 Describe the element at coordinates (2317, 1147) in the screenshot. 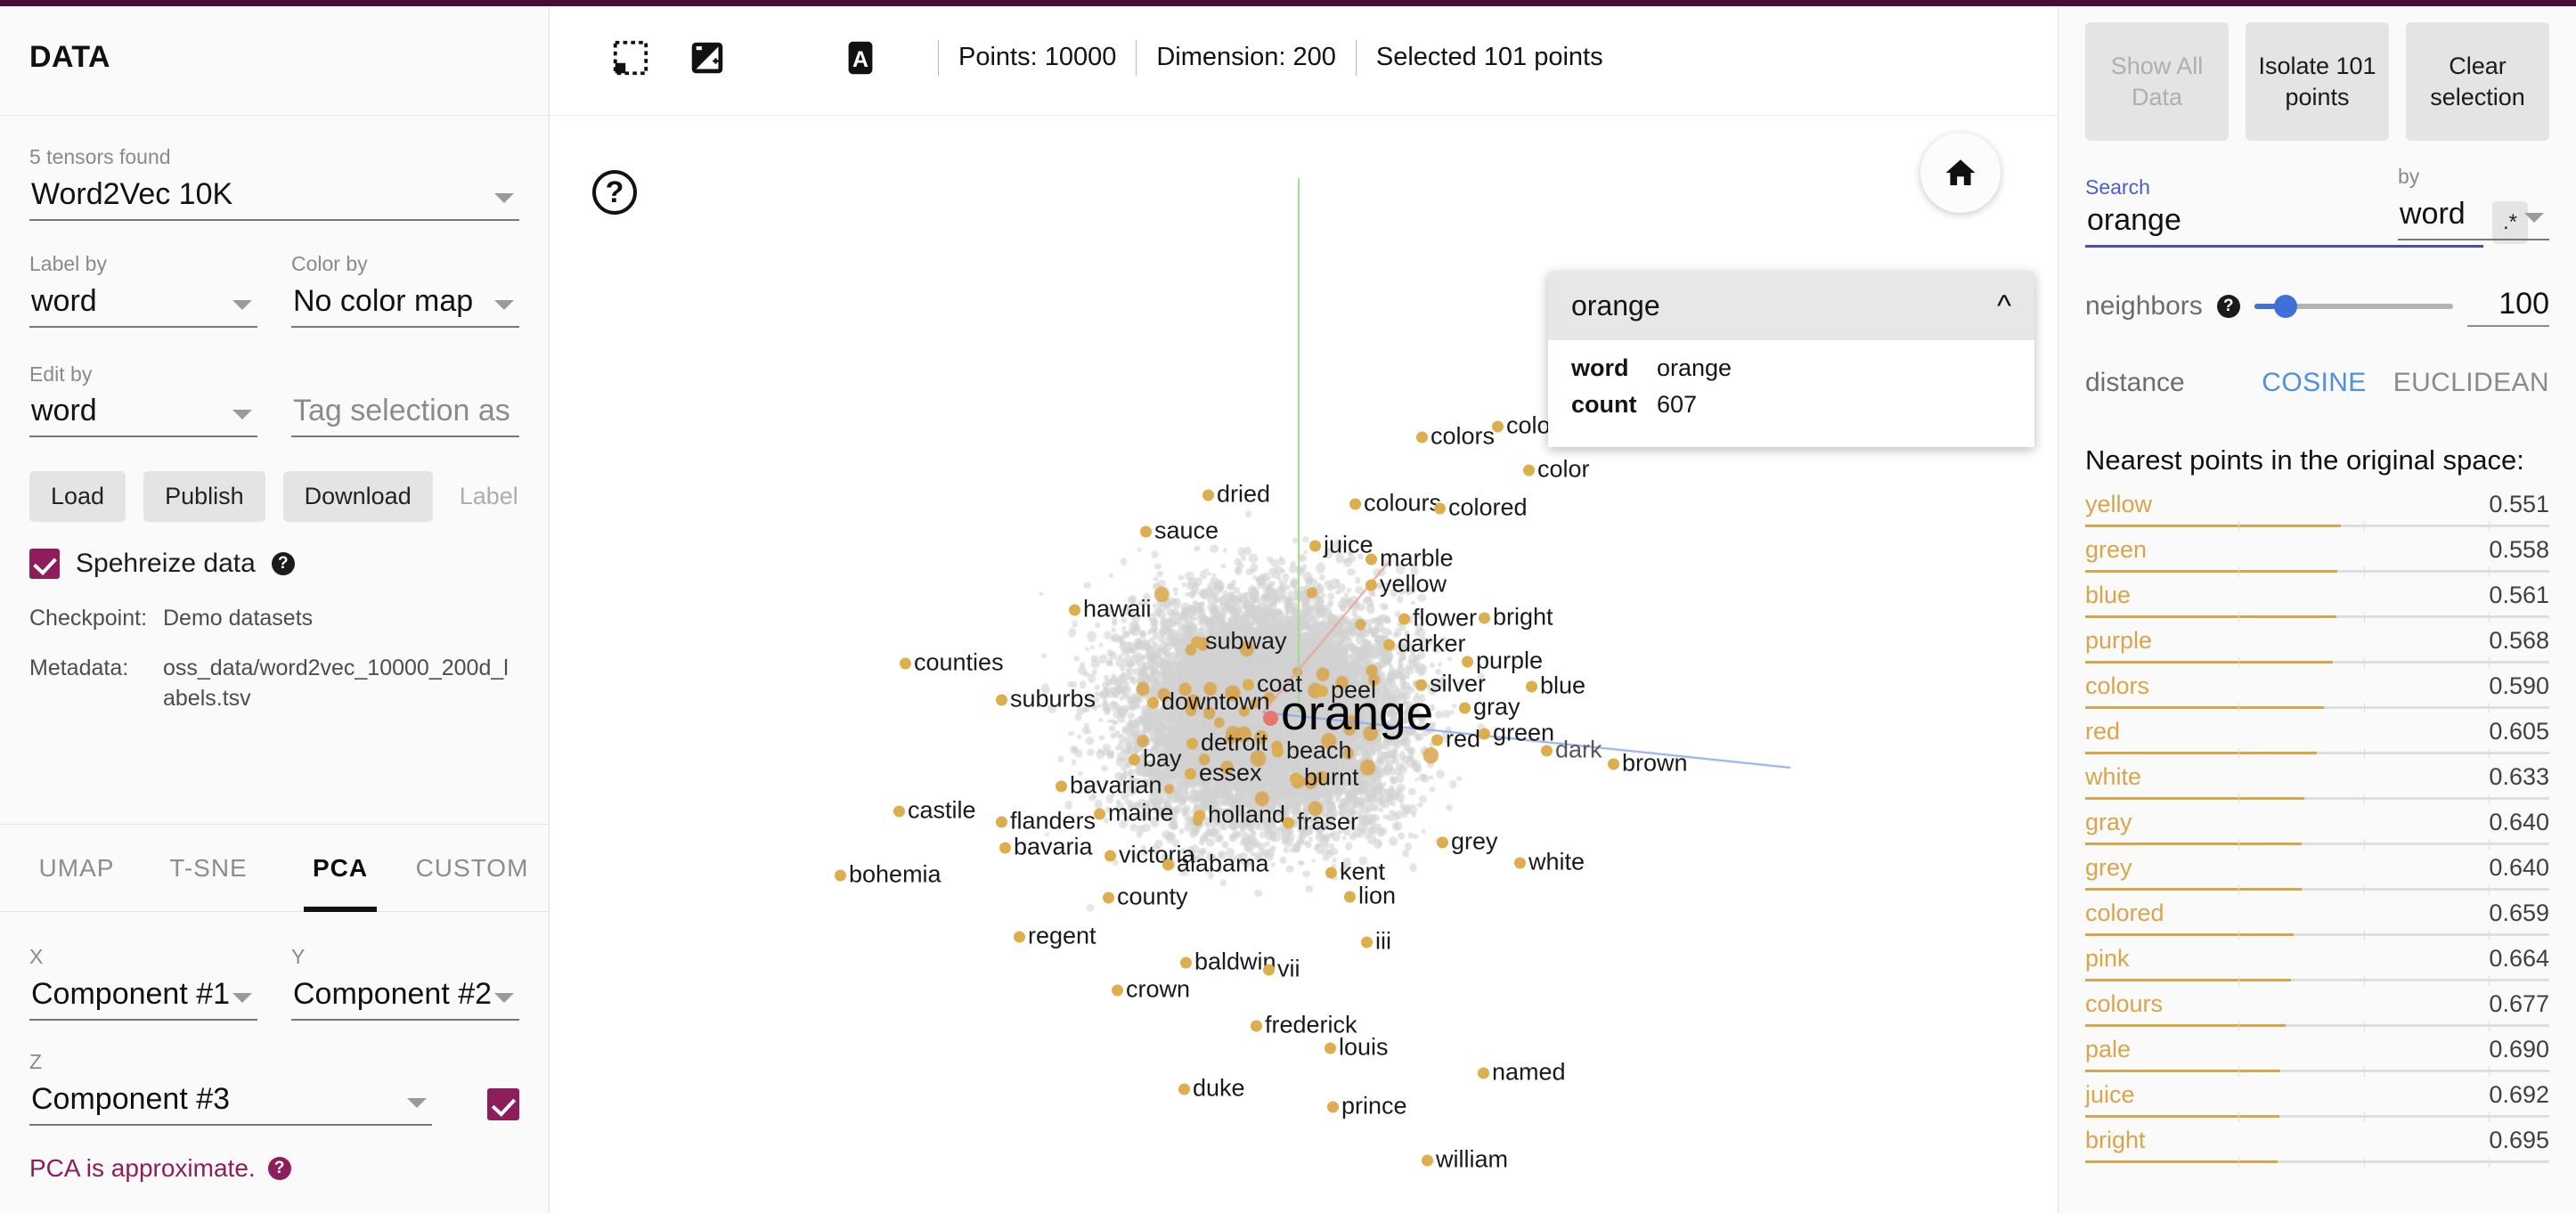

I see `list-item: bright 0.695` at that location.